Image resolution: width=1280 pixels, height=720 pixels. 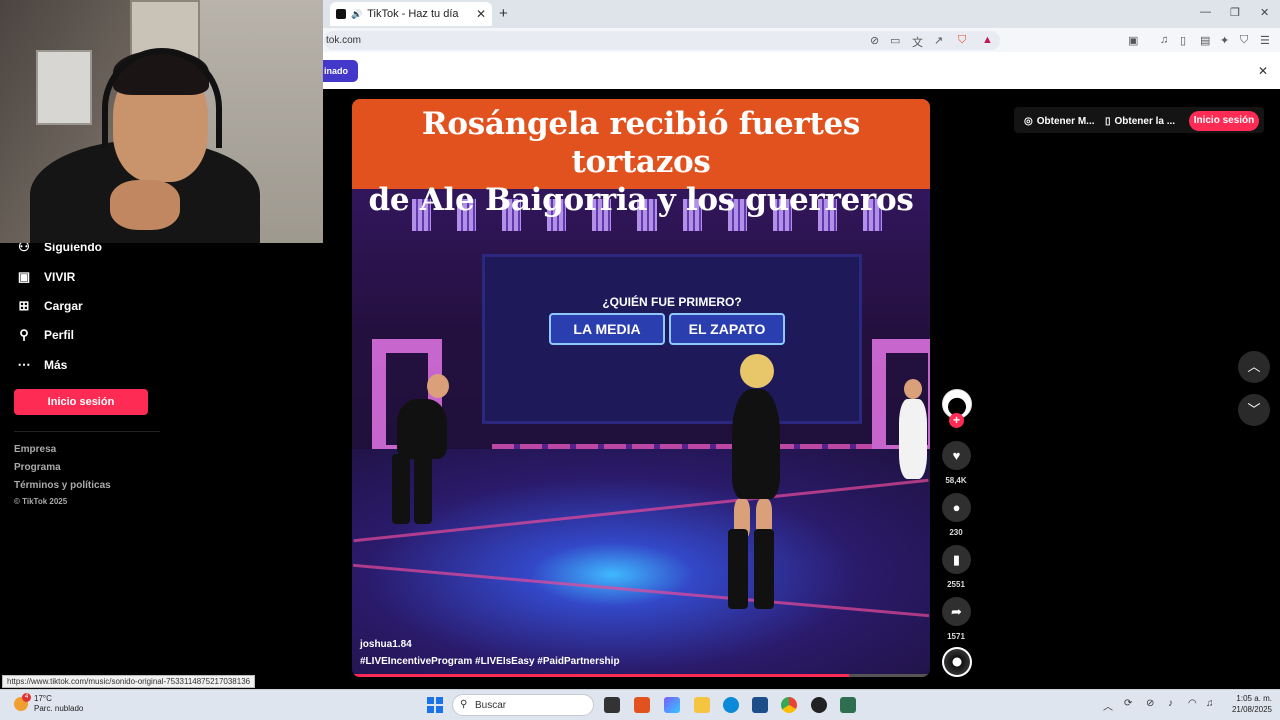 I want to click on bookmark-icon: ▮, so click(x=956, y=559).